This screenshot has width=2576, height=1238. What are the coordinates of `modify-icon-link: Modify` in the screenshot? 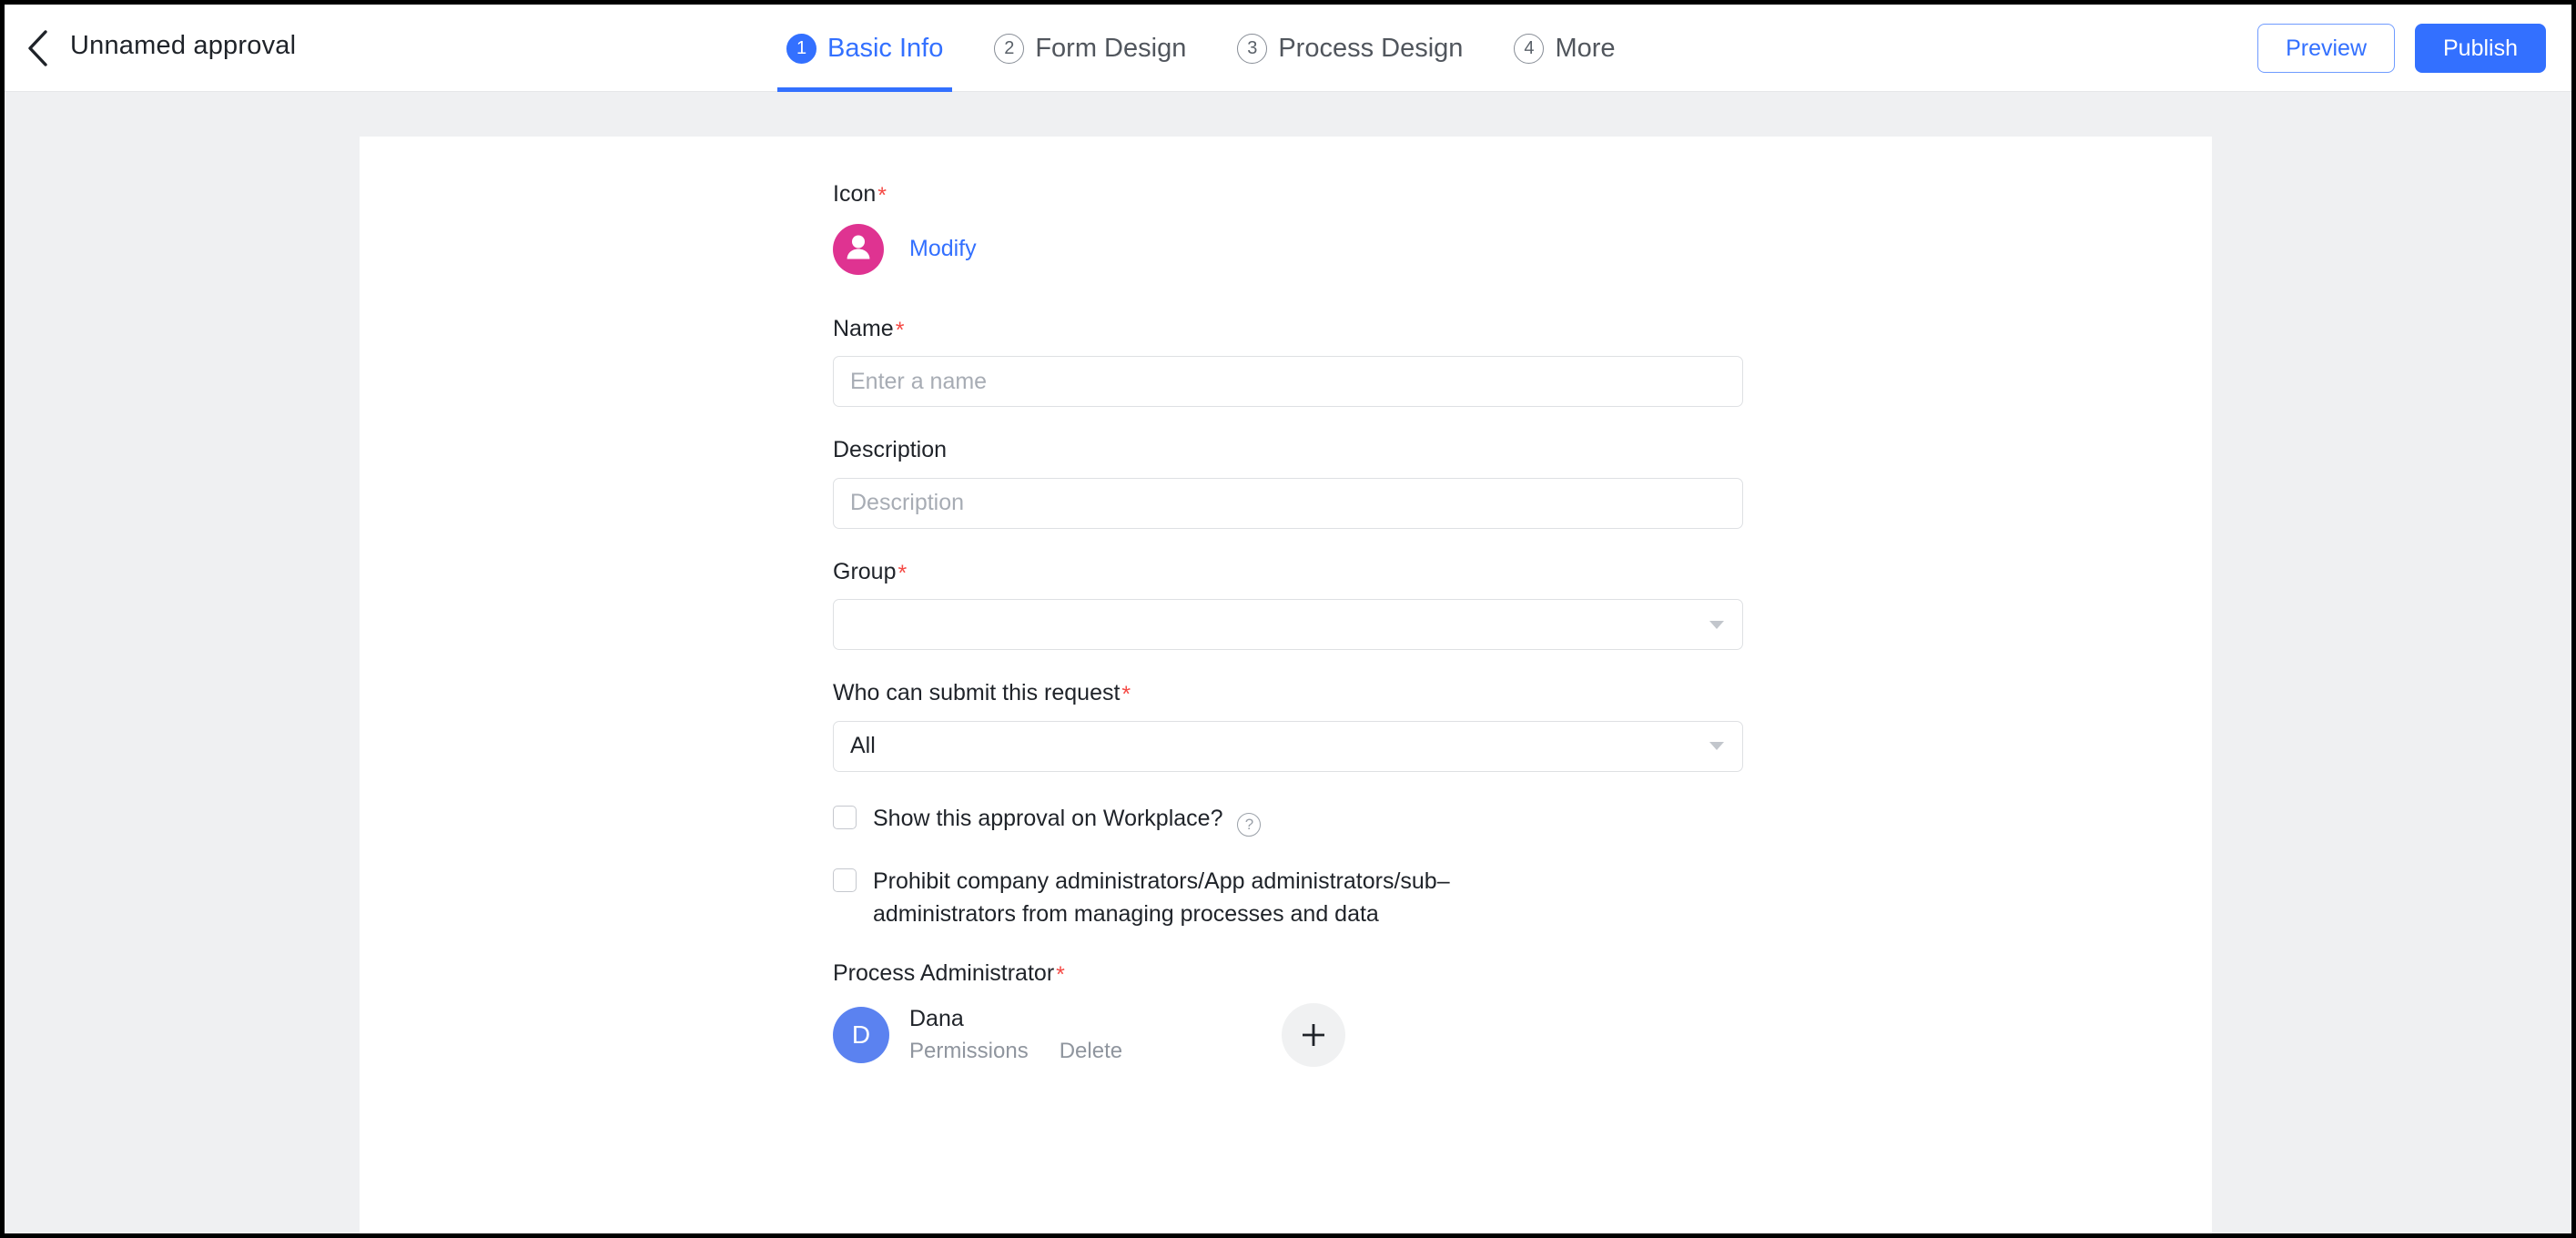 It's located at (943, 249).